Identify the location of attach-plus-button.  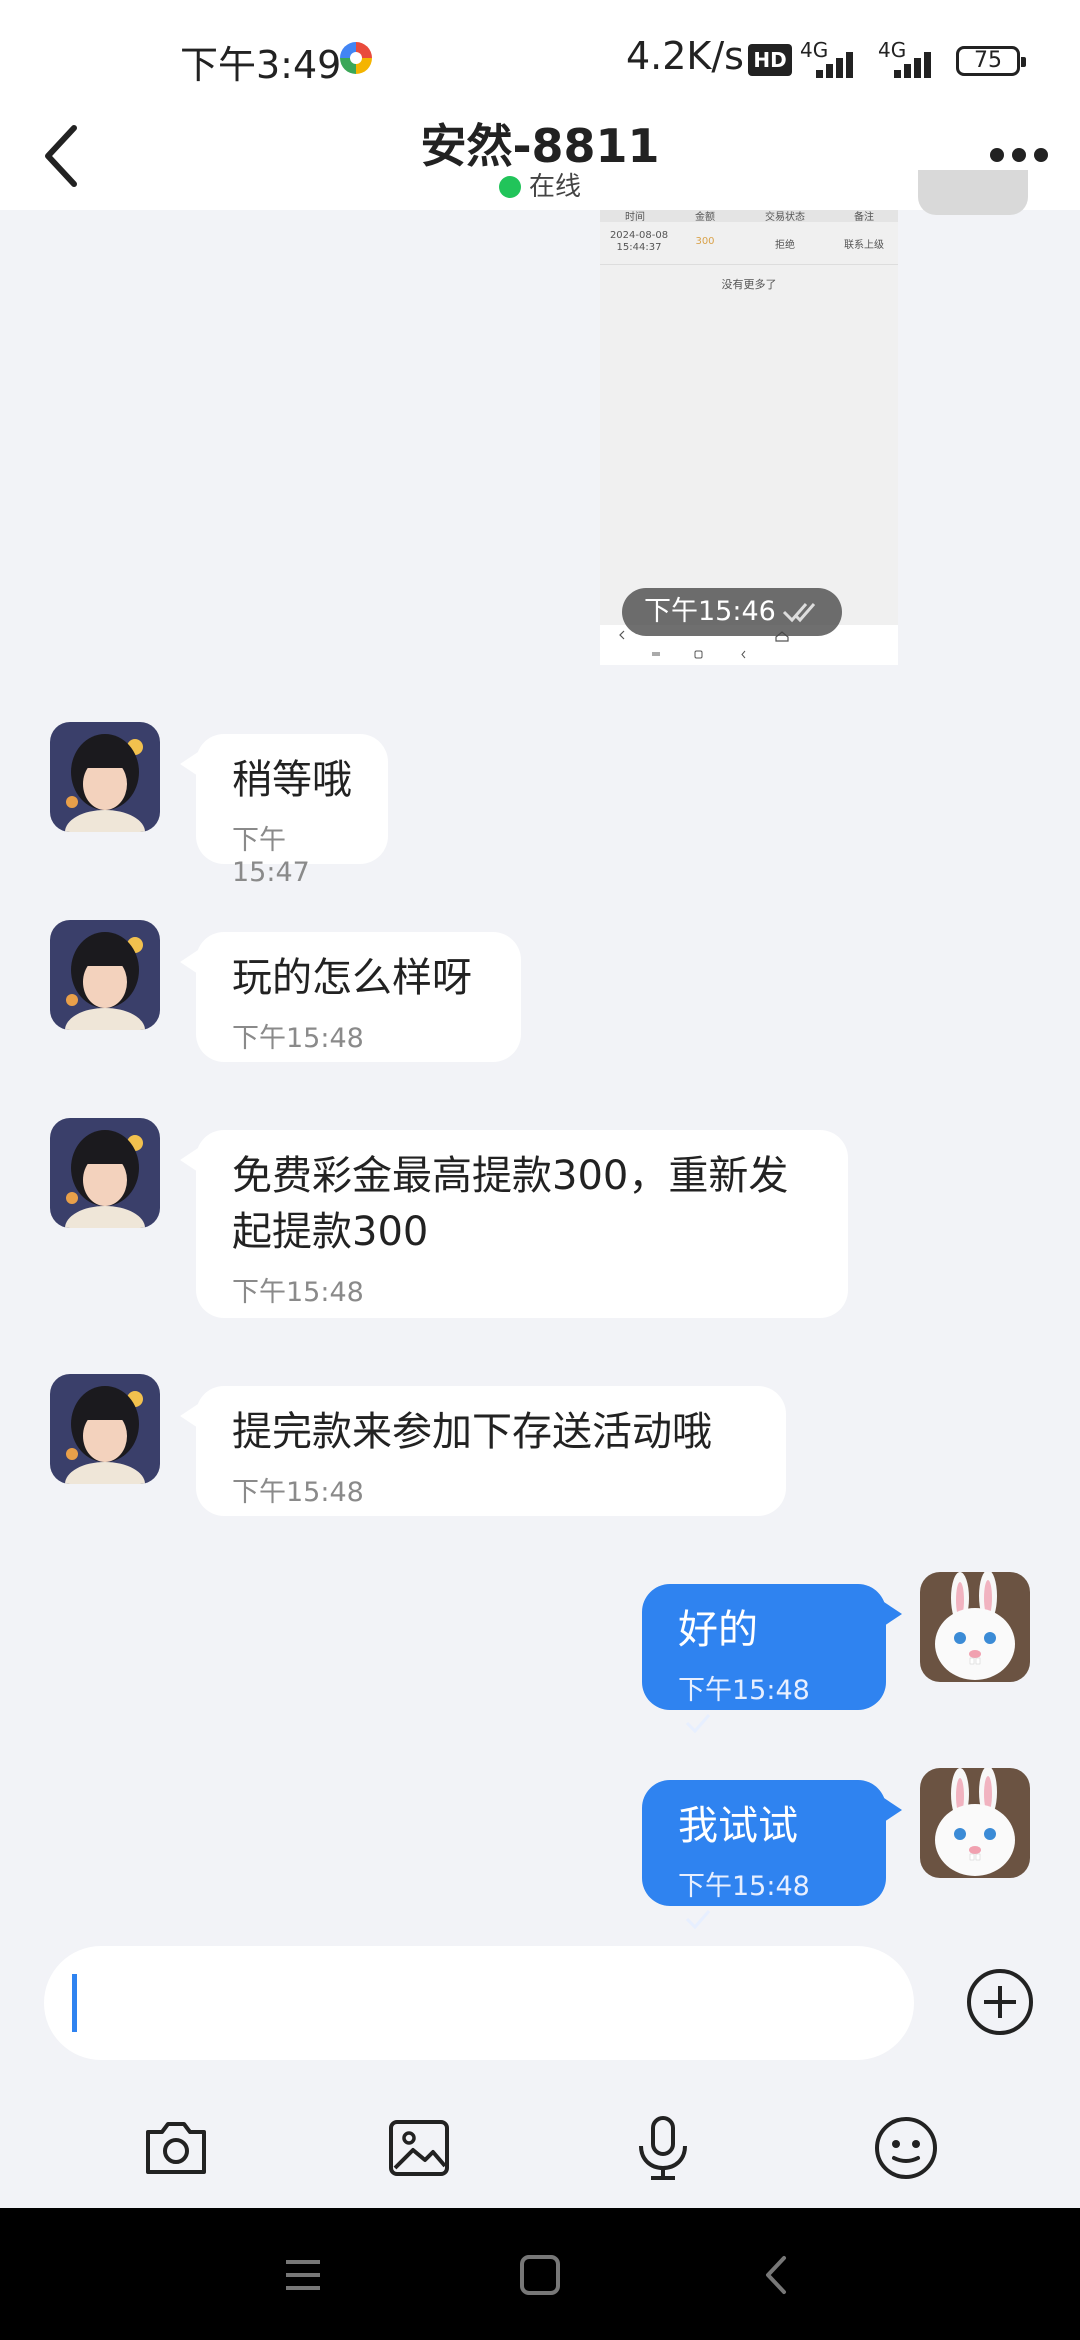
(1000, 2002).